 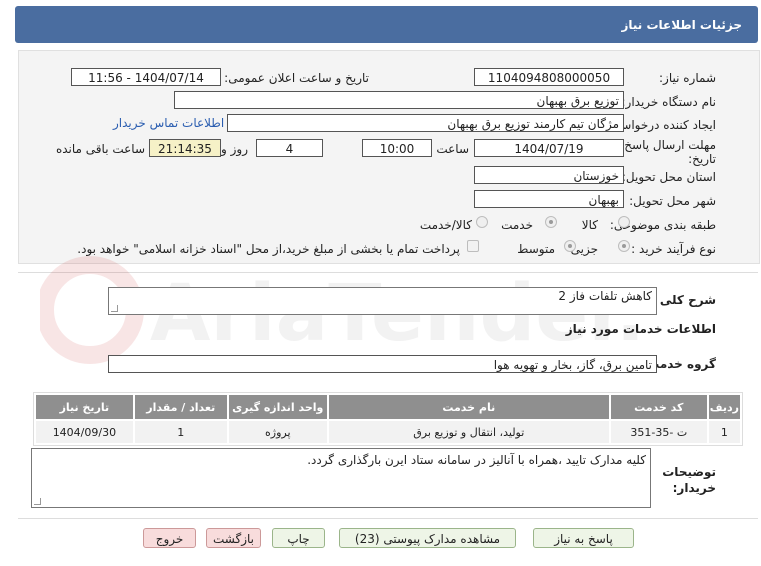 I want to click on buyer-contact-link: اطلاعات تماس خریدار, so click(x=168, y=123).